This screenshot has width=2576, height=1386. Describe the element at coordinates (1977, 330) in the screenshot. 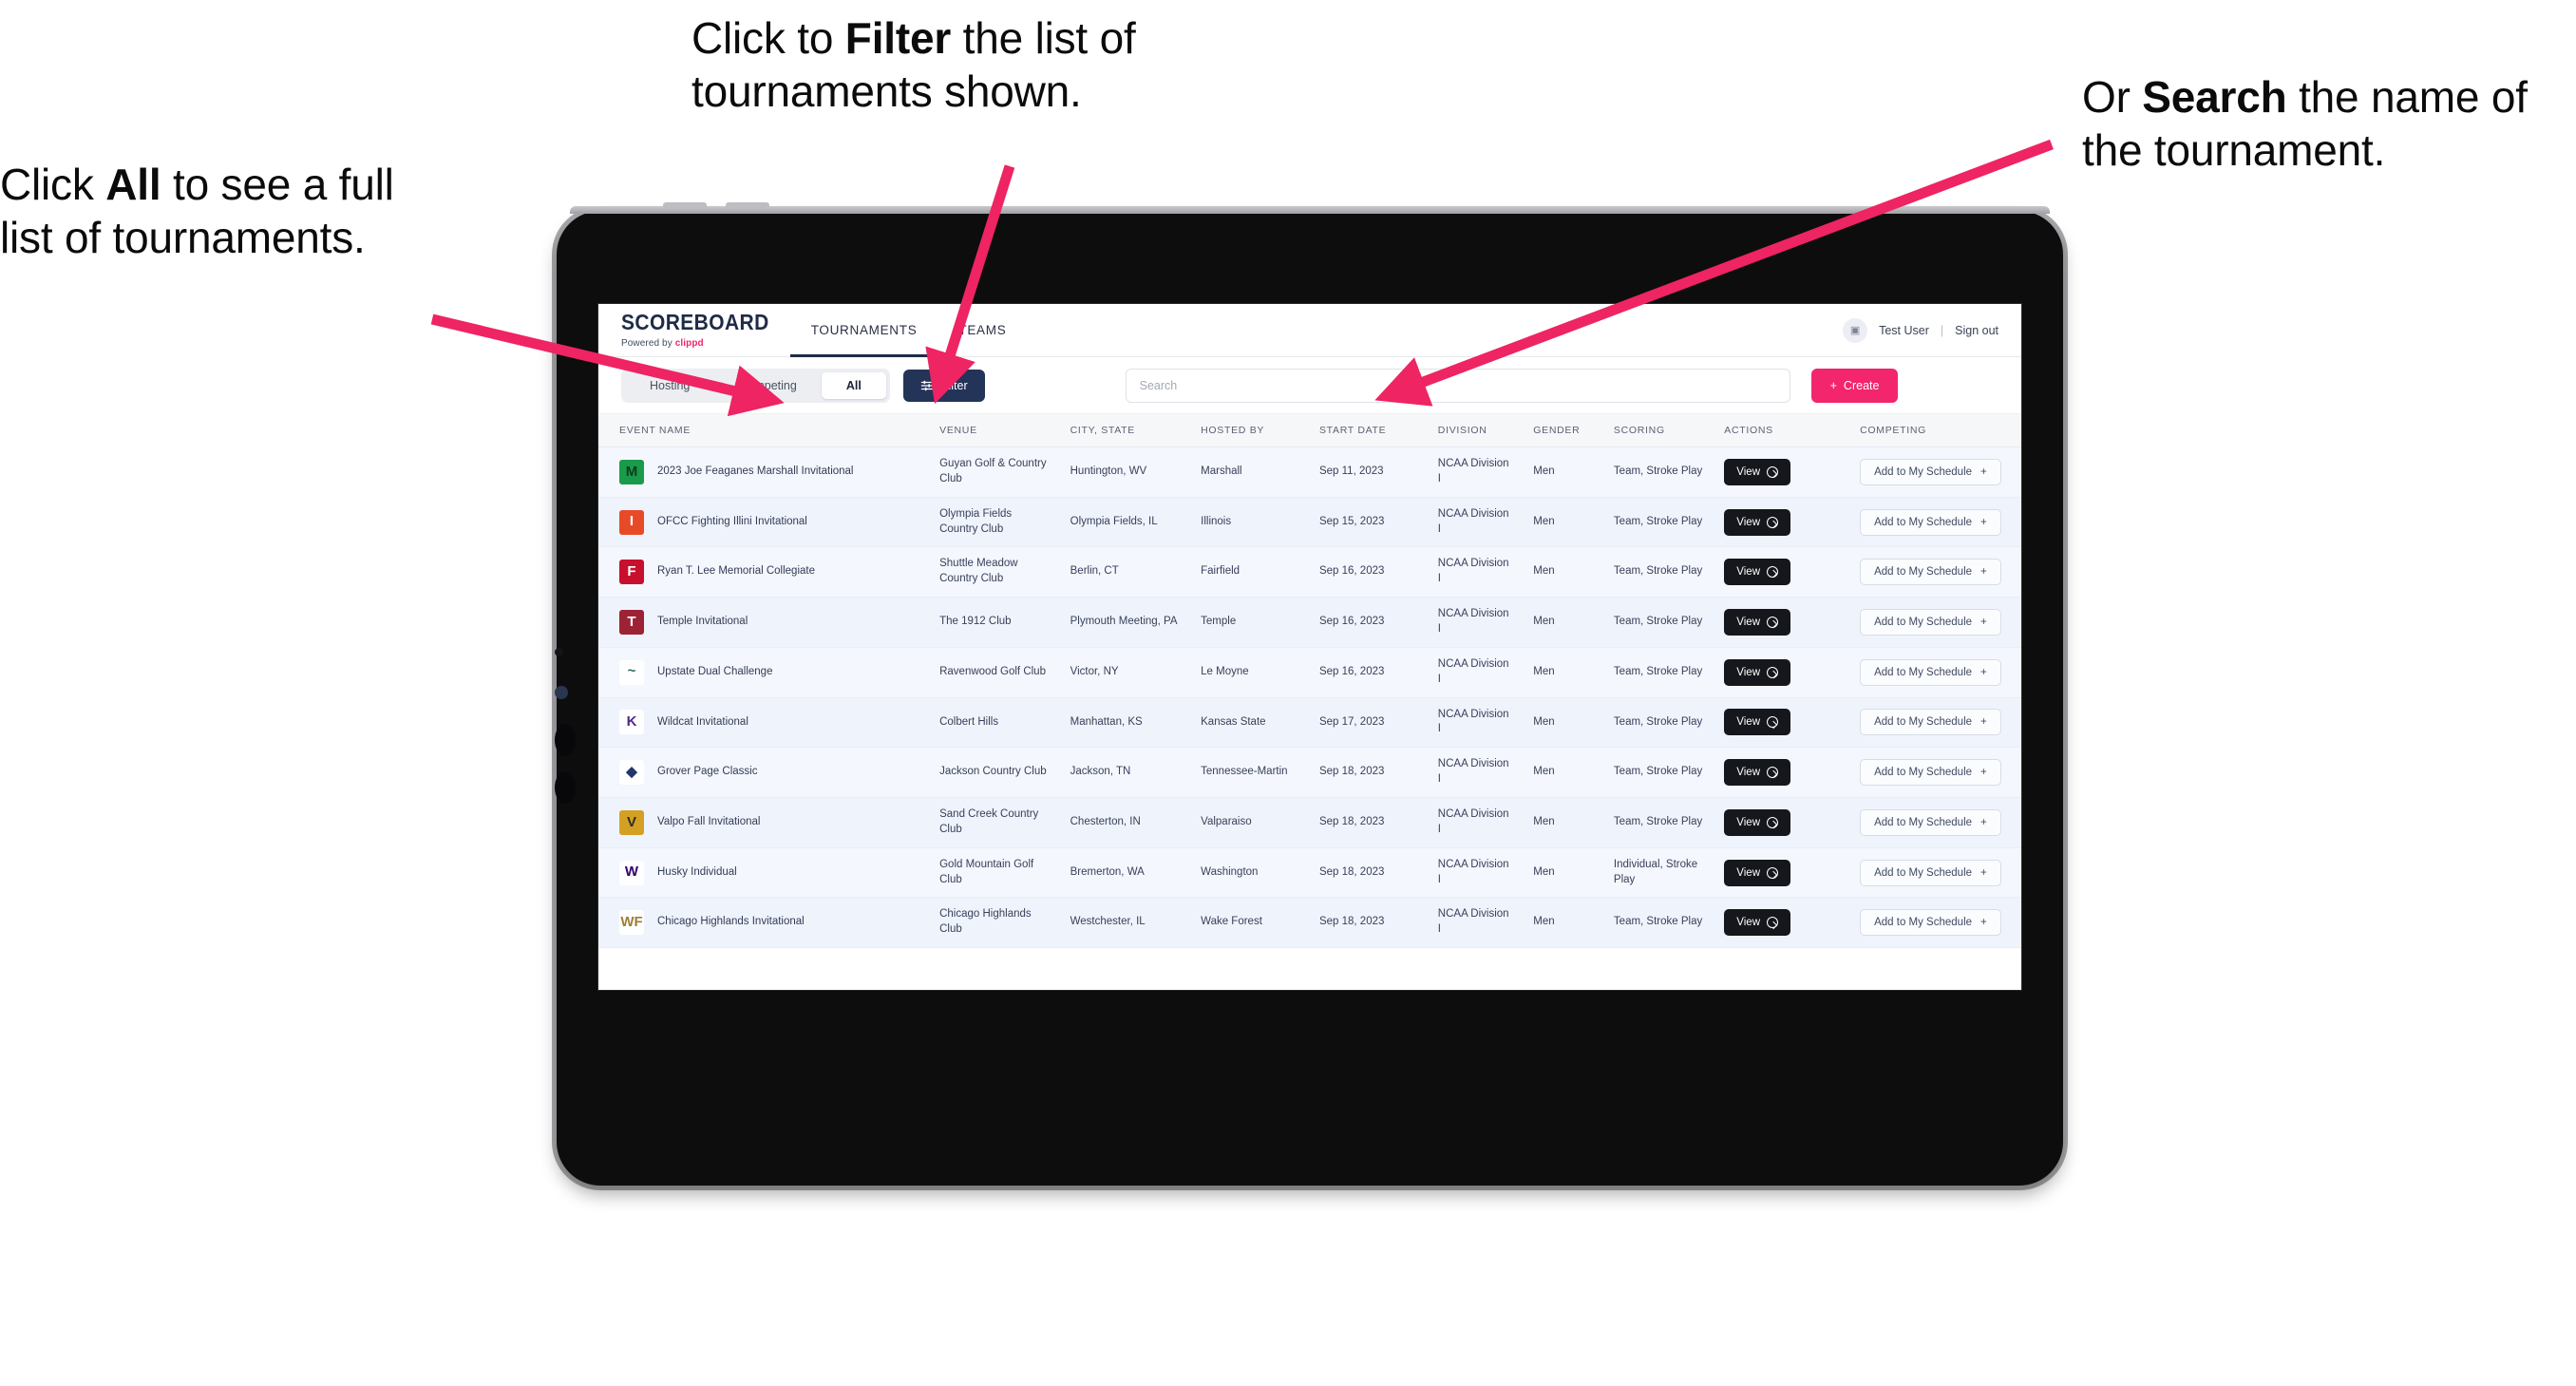

I see `sign-out-link: Sign out` at that location.